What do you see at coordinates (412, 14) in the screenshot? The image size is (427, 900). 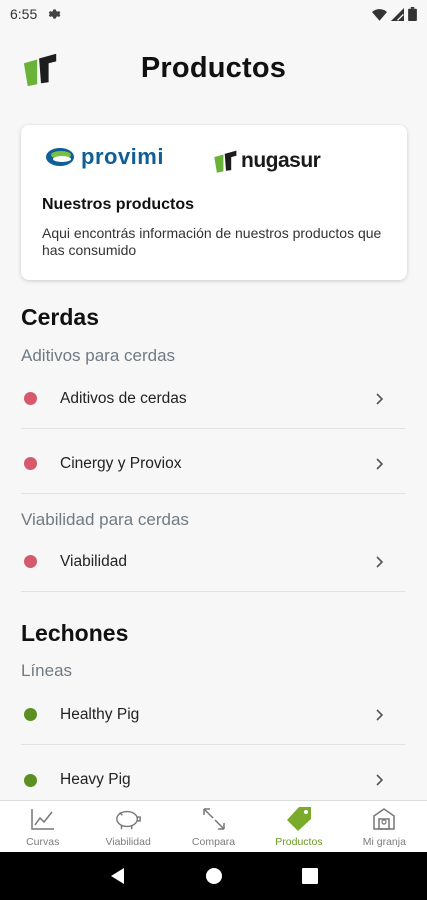 I see `battery-icon` at bounding box center [412, 14].